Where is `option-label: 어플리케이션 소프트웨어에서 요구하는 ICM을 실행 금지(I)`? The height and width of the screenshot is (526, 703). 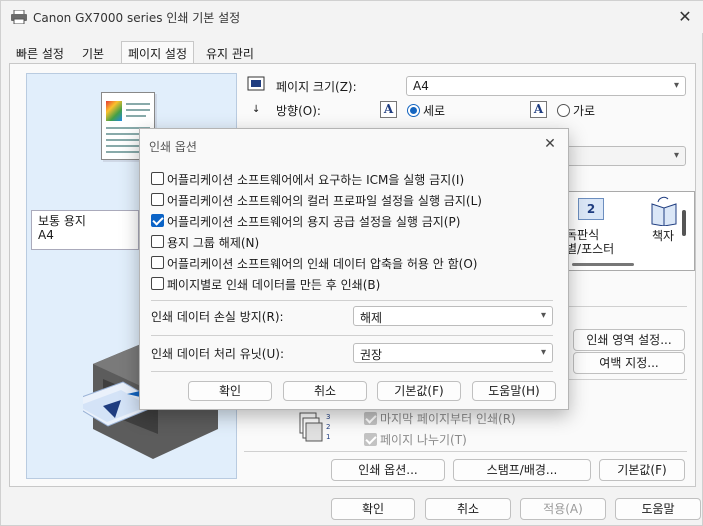
option-label: 어플리케이션 소프트웨어에서 요구하는 ICM을 실행 금지(I) is located at coordinates (316, 180).